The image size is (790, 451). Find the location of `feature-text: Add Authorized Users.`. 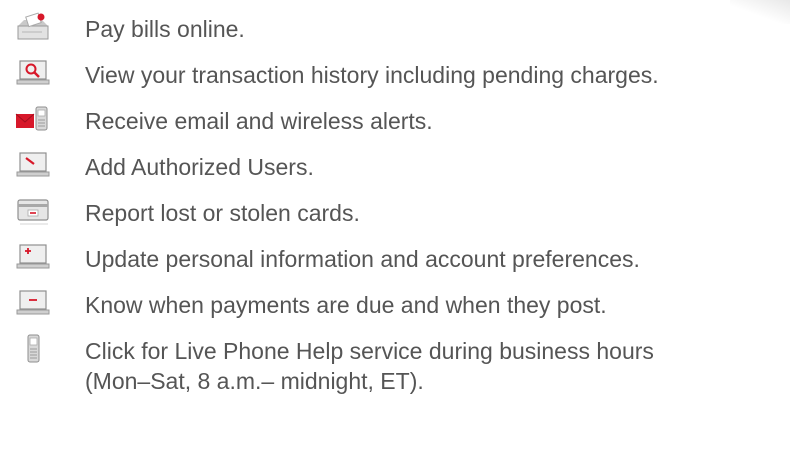

feature-text: Add Authorized Users. is located at coordinates (199, 167).